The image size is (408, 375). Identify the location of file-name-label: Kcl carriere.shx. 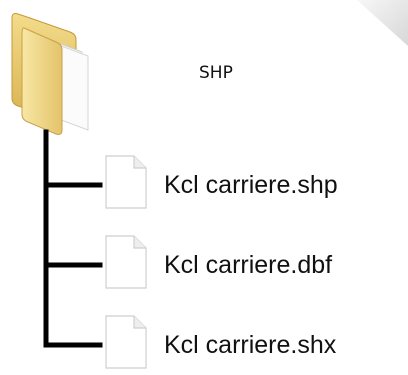
(250, 345).